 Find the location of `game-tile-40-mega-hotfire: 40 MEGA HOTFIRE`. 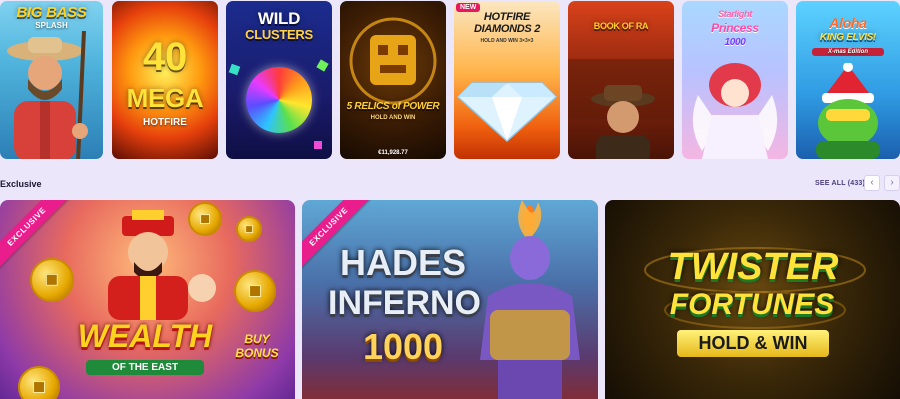

game-tile-40-mega-hotfire: 40 MEGA HOTFIRE is located at coordinates (165, 80).